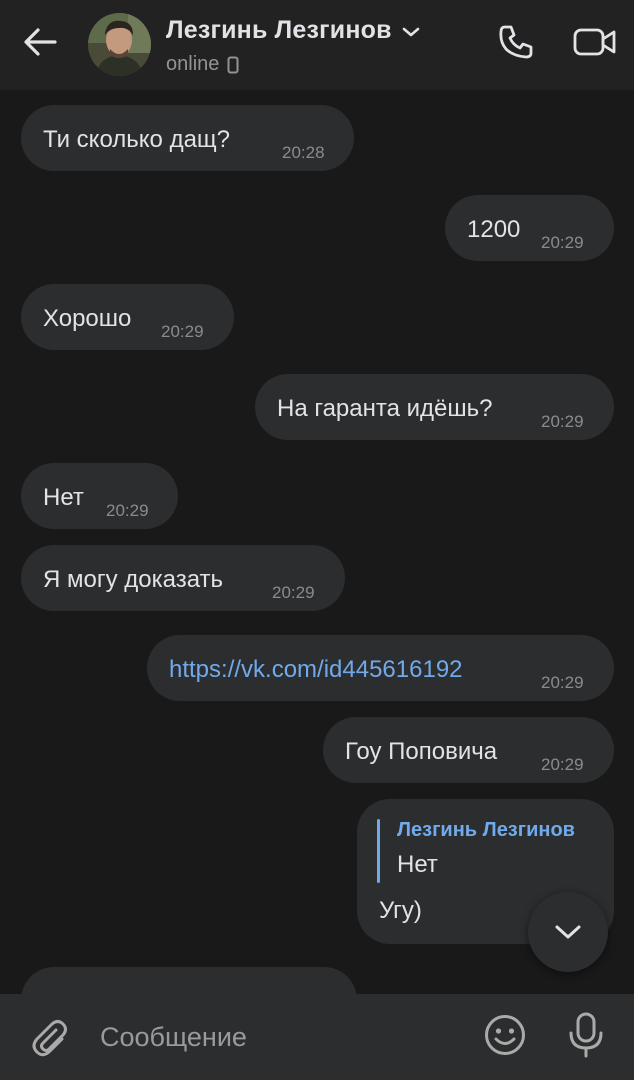 The height and width of the screenshot is (1080, 634). What do you see at coordinates (133, 579) in the screenshot?
I see `message-text: Я могу доказать` at bounding box center [133, 579].